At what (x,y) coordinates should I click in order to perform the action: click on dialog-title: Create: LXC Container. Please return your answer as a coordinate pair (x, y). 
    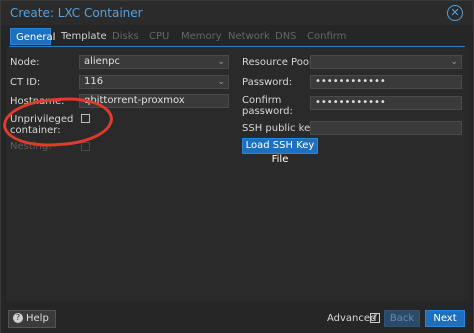
    Looking at the image, I should click on (76, 13).